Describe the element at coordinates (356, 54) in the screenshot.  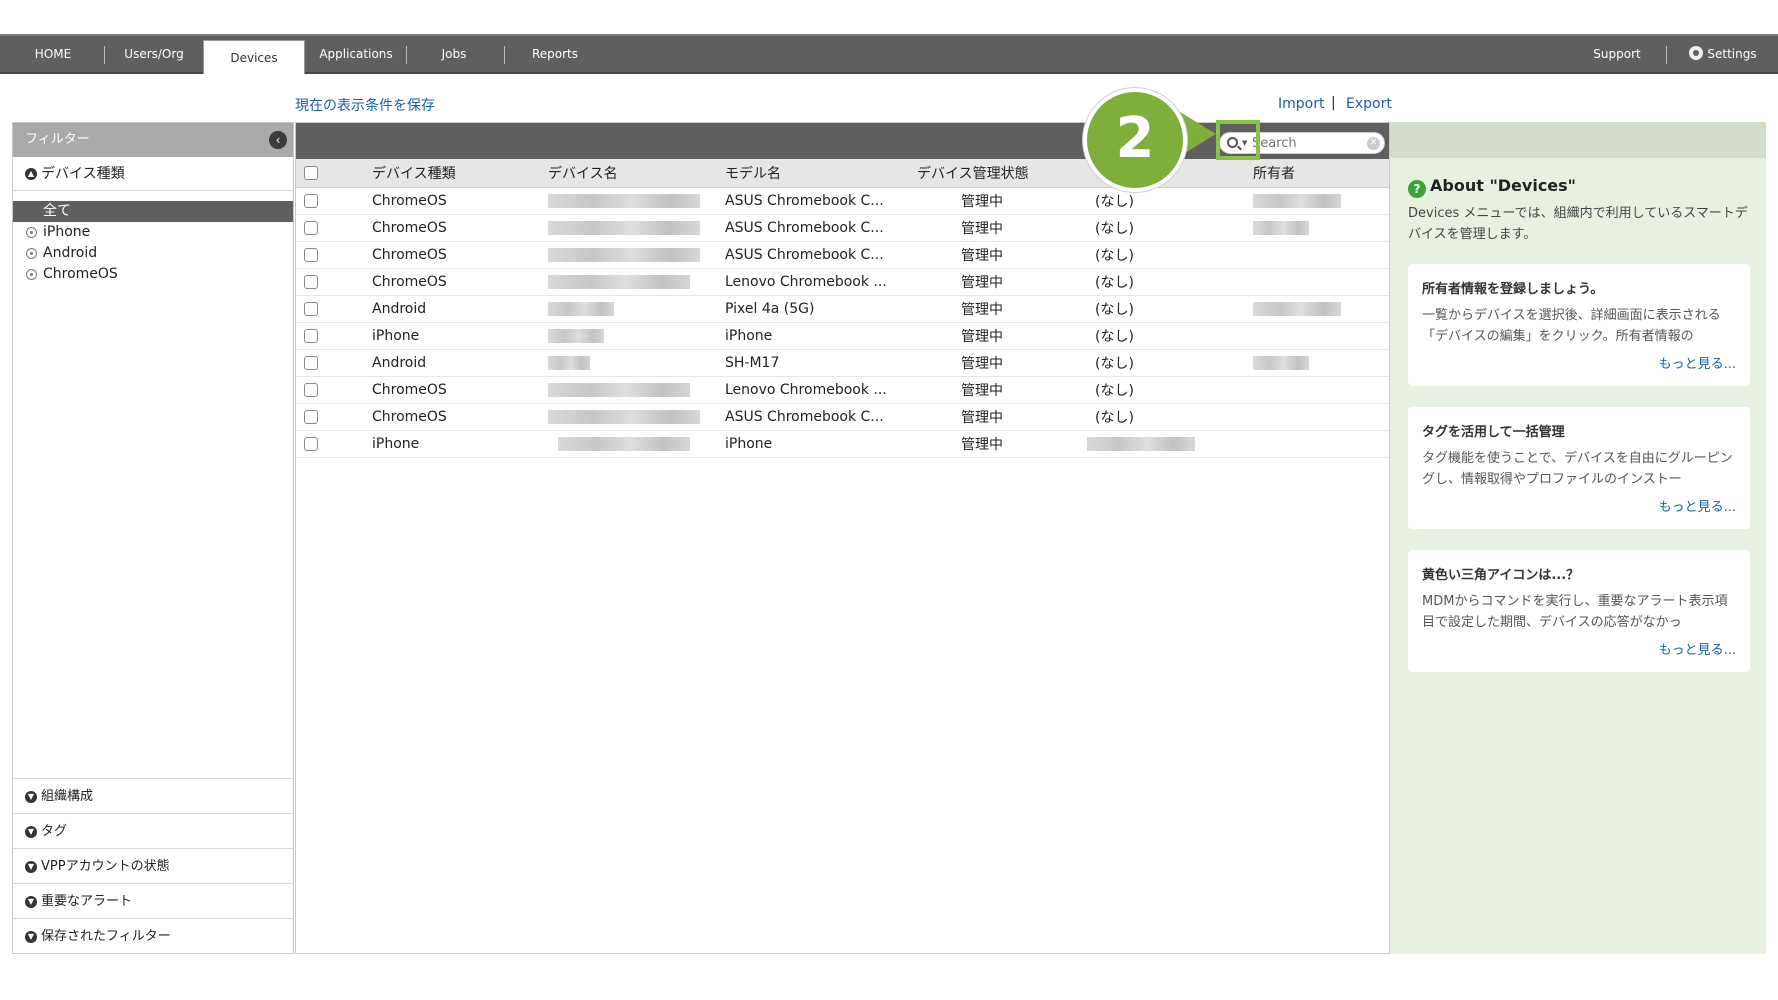
I see `tab-applications: Applications` at that location.